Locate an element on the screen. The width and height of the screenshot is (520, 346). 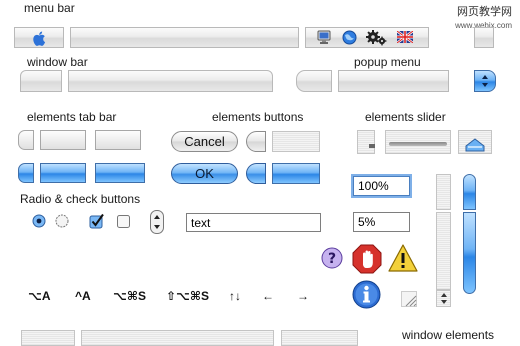
resize-grip-icon is located at coordinates (409, 299).